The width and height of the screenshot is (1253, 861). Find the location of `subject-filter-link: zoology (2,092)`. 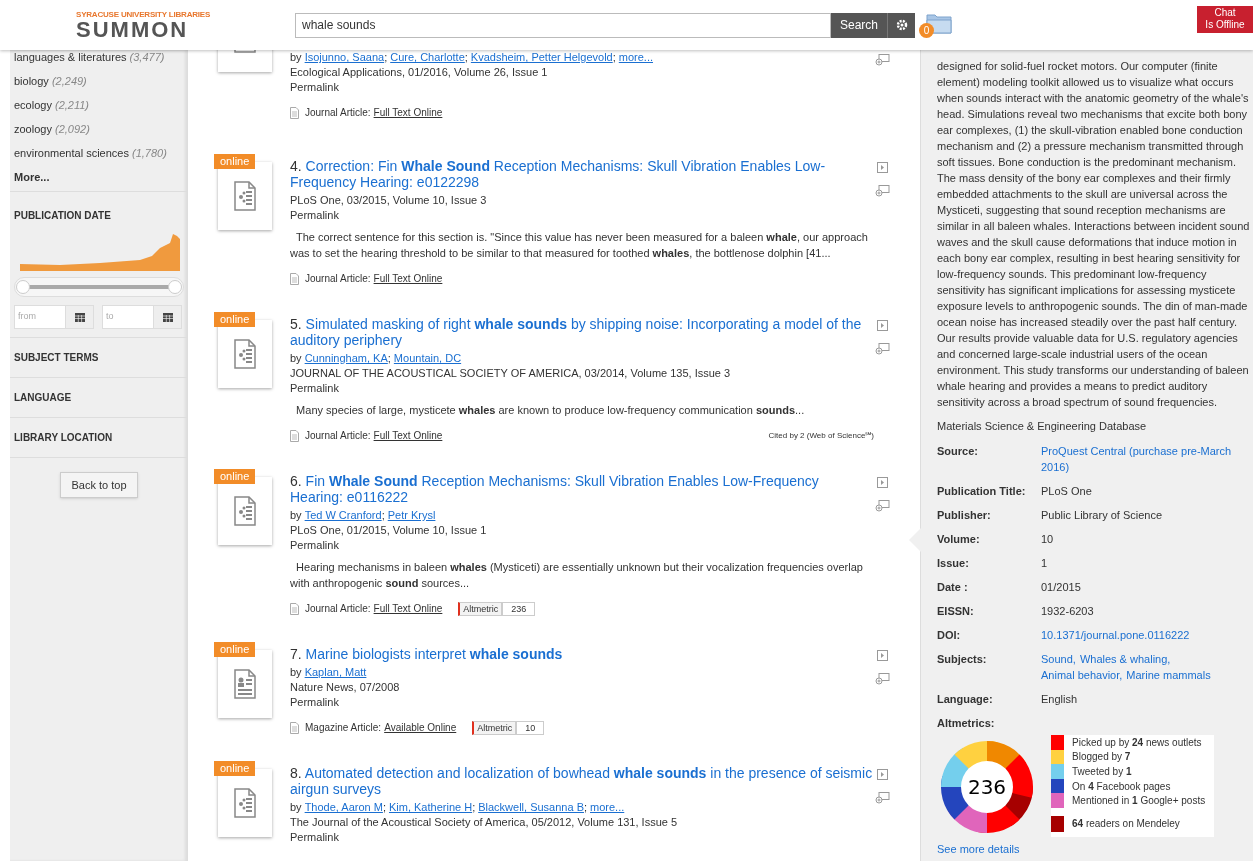

subject-filter-link: zoology (2,092) is located at coordinates (99, 129).